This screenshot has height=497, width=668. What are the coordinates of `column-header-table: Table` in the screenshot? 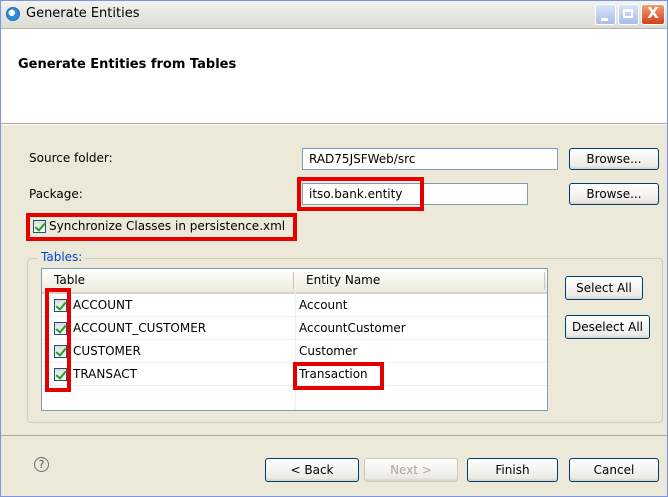 It's located at (69, 280).